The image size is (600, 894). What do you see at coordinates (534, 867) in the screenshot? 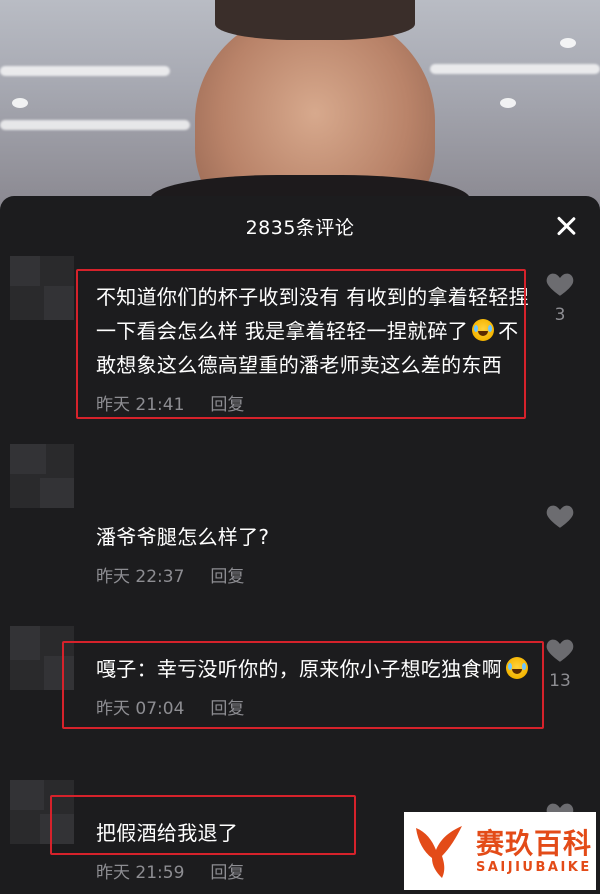
I see `watermark-brand-en: SAIJIUBAIKE` at bounding box center [534, 867].